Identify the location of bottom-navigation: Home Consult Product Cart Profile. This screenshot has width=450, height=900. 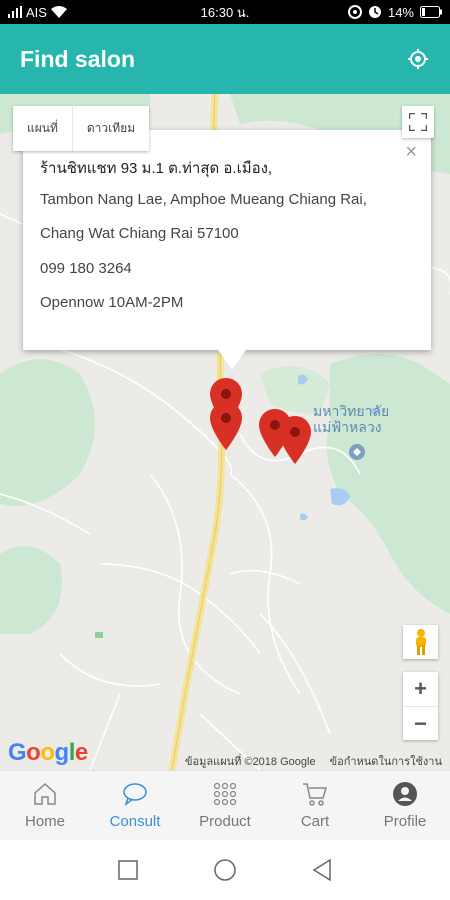
(225, 805).